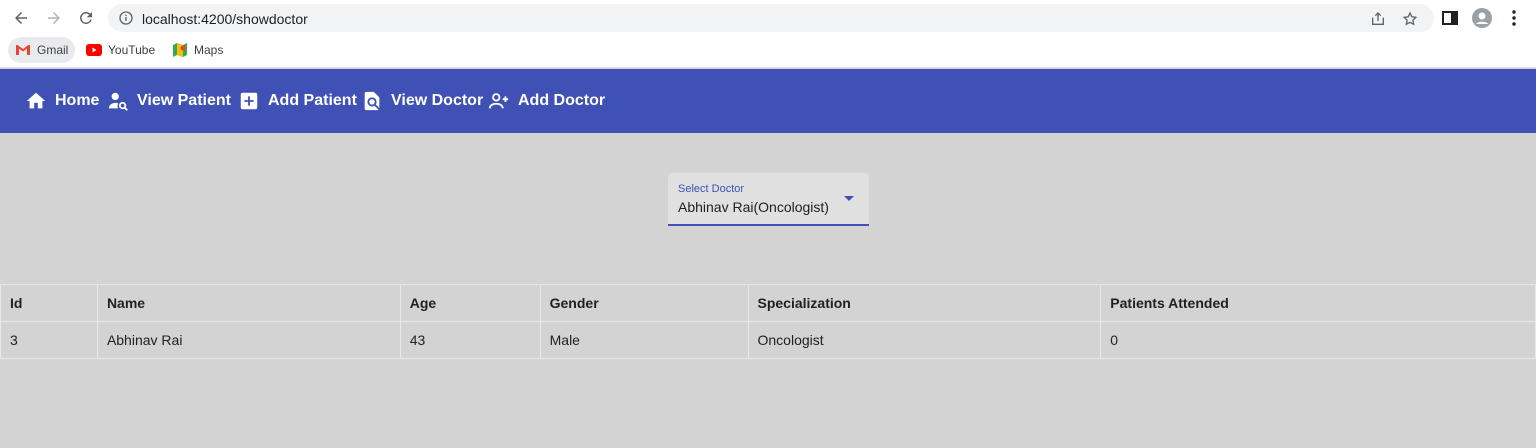  What do you see at coordinates (849, 198) in the screenshot?
I see `dropdown-arrow-icon` at bounding box center [849, 198].